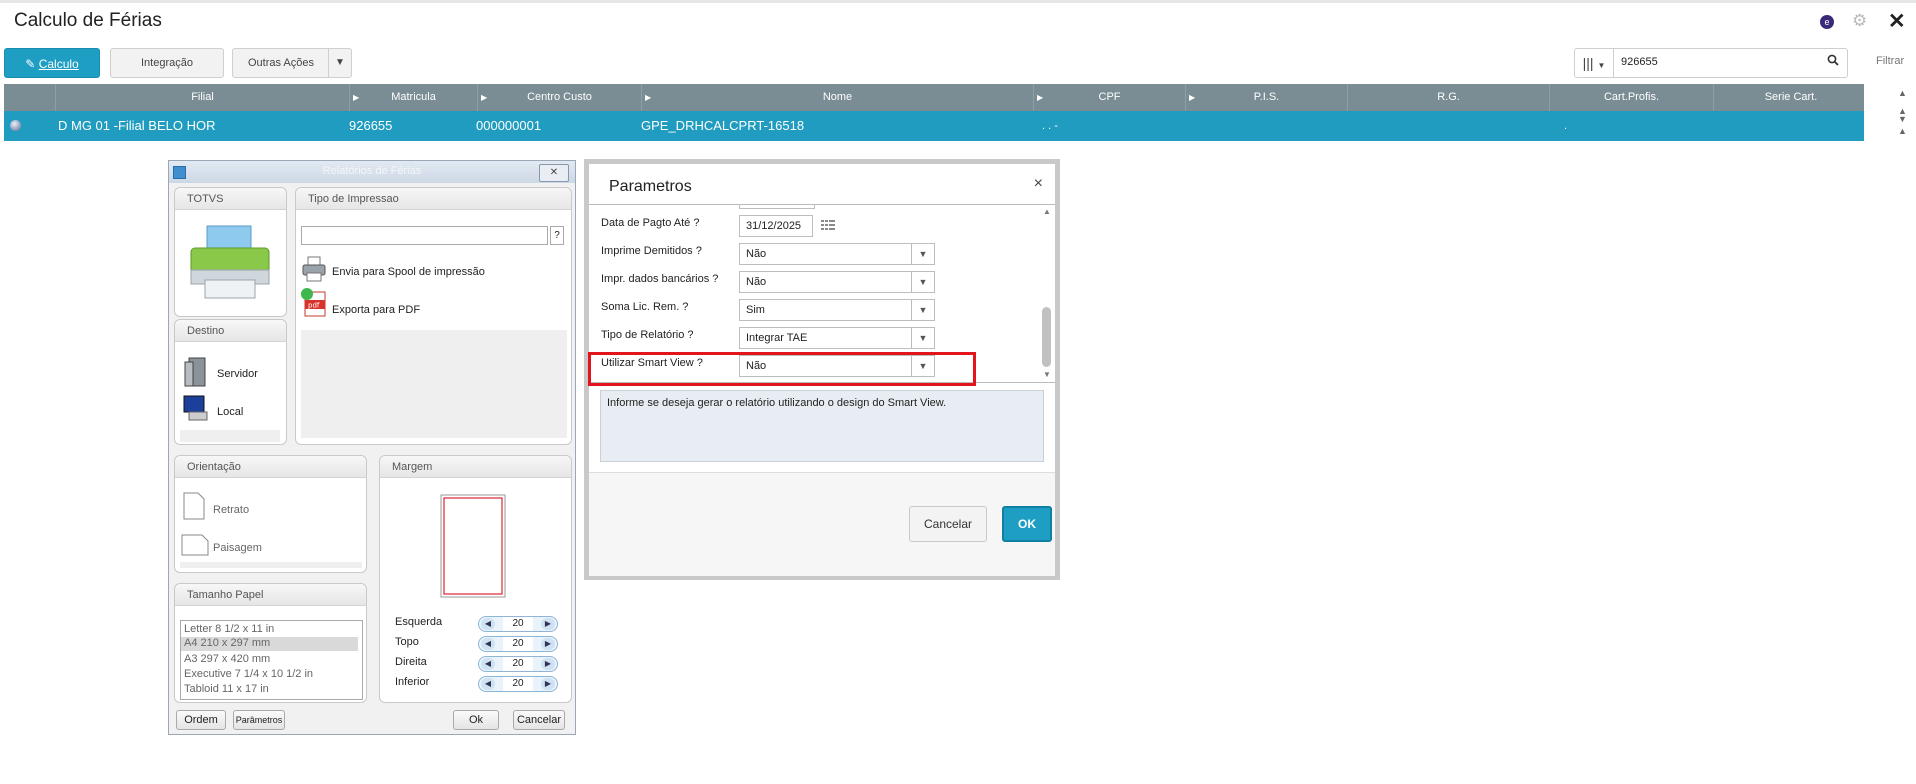 This screenshot has height=784, width=1916. What do you see at coordinates (837, 310) in the screenshot?
I see `soma-lic-rem-select: Sim ▼` at bounding box center [837, 310].